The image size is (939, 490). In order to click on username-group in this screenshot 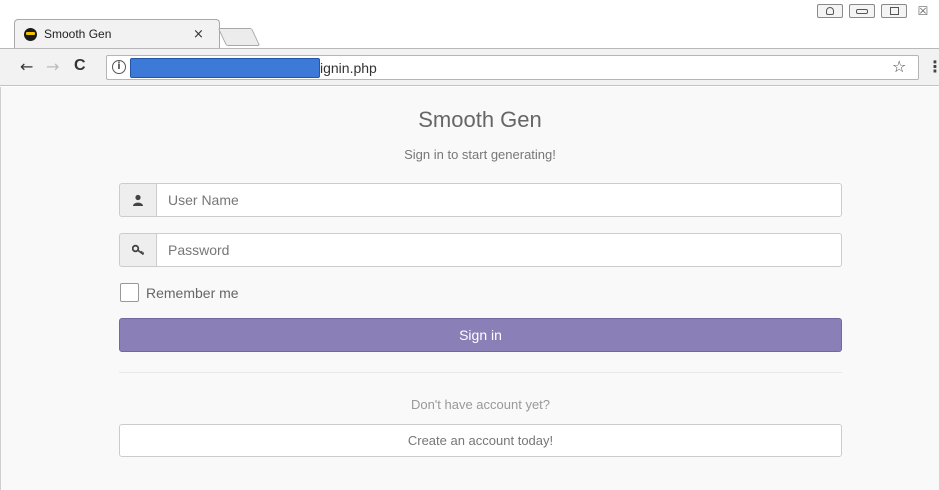, I will do `click(480, 200)`.